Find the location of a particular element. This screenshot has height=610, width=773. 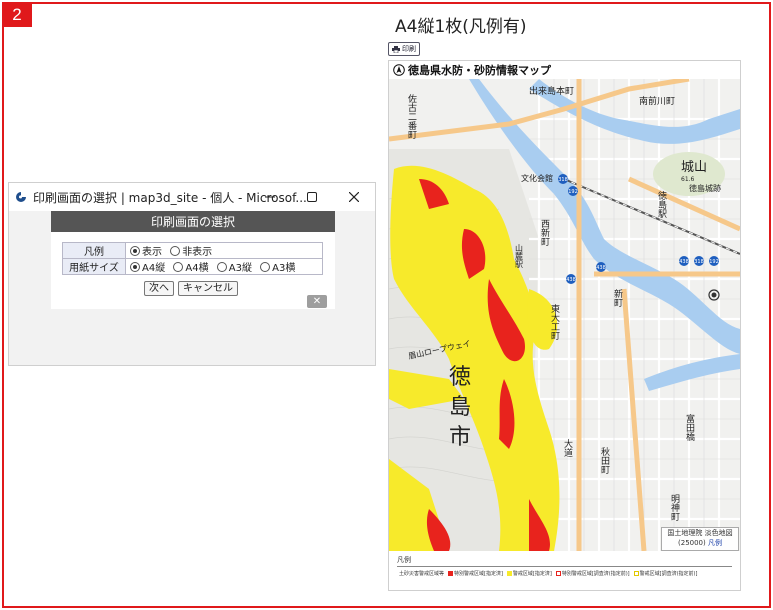

legend-hide-radio: 非表示 is located at coordinates (191, 252).